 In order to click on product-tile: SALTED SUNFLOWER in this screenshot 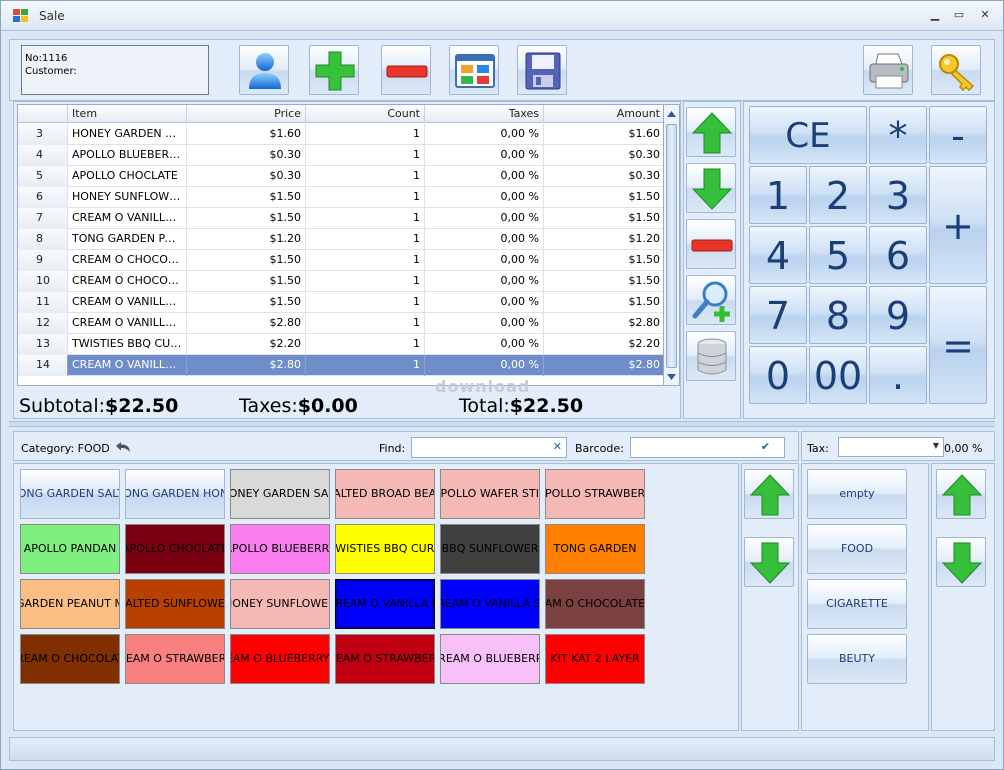, I will do `click(175, 604)`.